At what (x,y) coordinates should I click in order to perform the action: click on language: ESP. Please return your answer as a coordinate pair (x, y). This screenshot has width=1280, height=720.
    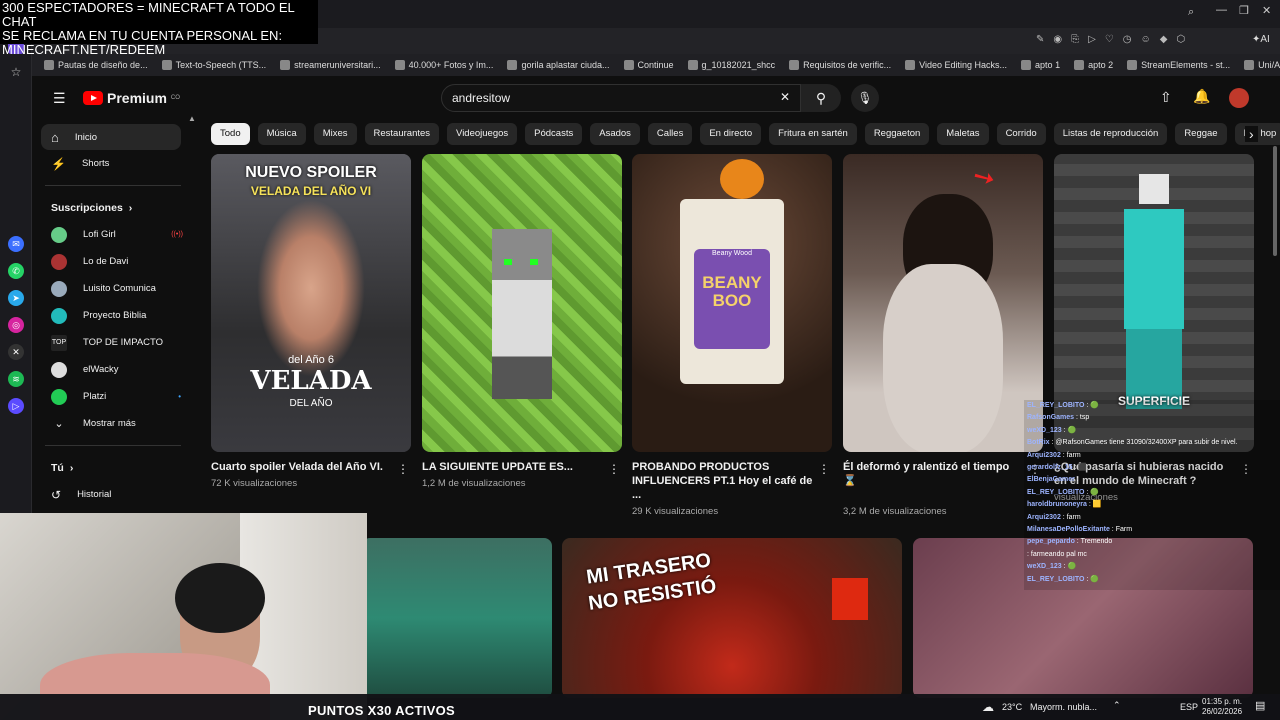
    Looking at the image, I should click on (1189, 707).